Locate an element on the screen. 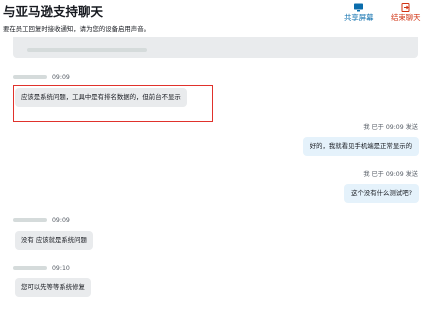 The height and width of the screenshot is (313, 432). message-text: 您可以先等等系统修复 is located at coordinates (53, 287).